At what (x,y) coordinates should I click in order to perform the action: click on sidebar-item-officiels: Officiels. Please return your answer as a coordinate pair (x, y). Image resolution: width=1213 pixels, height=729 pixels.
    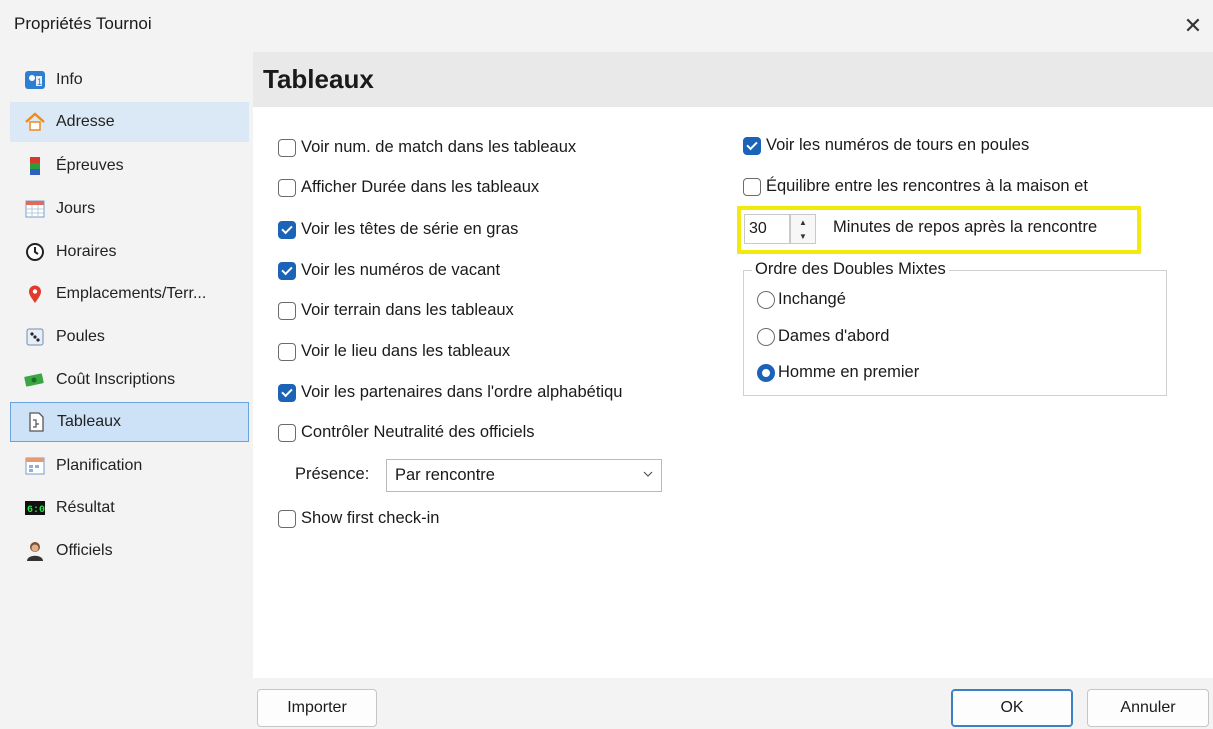
    Looking at the image, I should click on (129, 551).